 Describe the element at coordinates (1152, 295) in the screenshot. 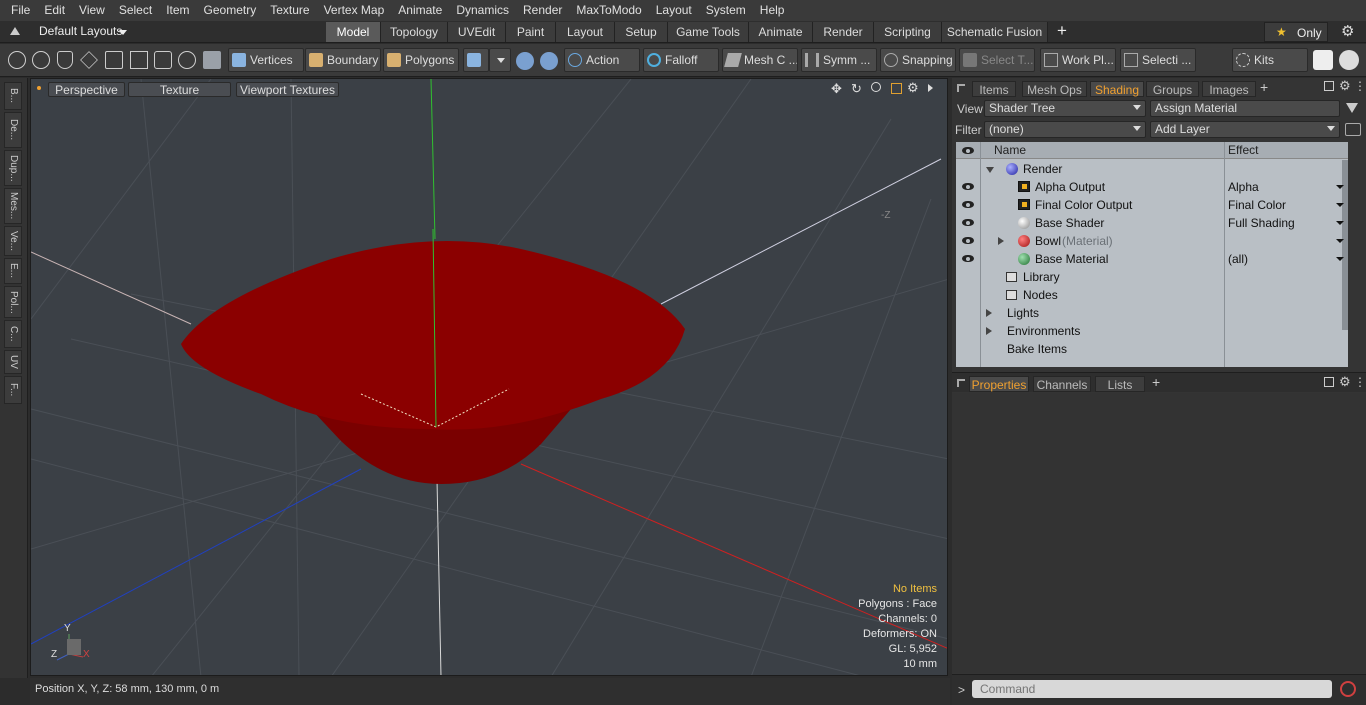

I see `tree-row-nodes: Nodes` at that location.